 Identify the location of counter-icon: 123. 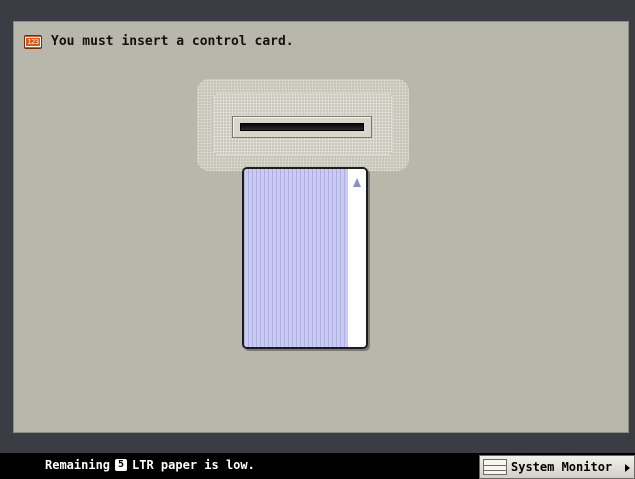
(33, 41).